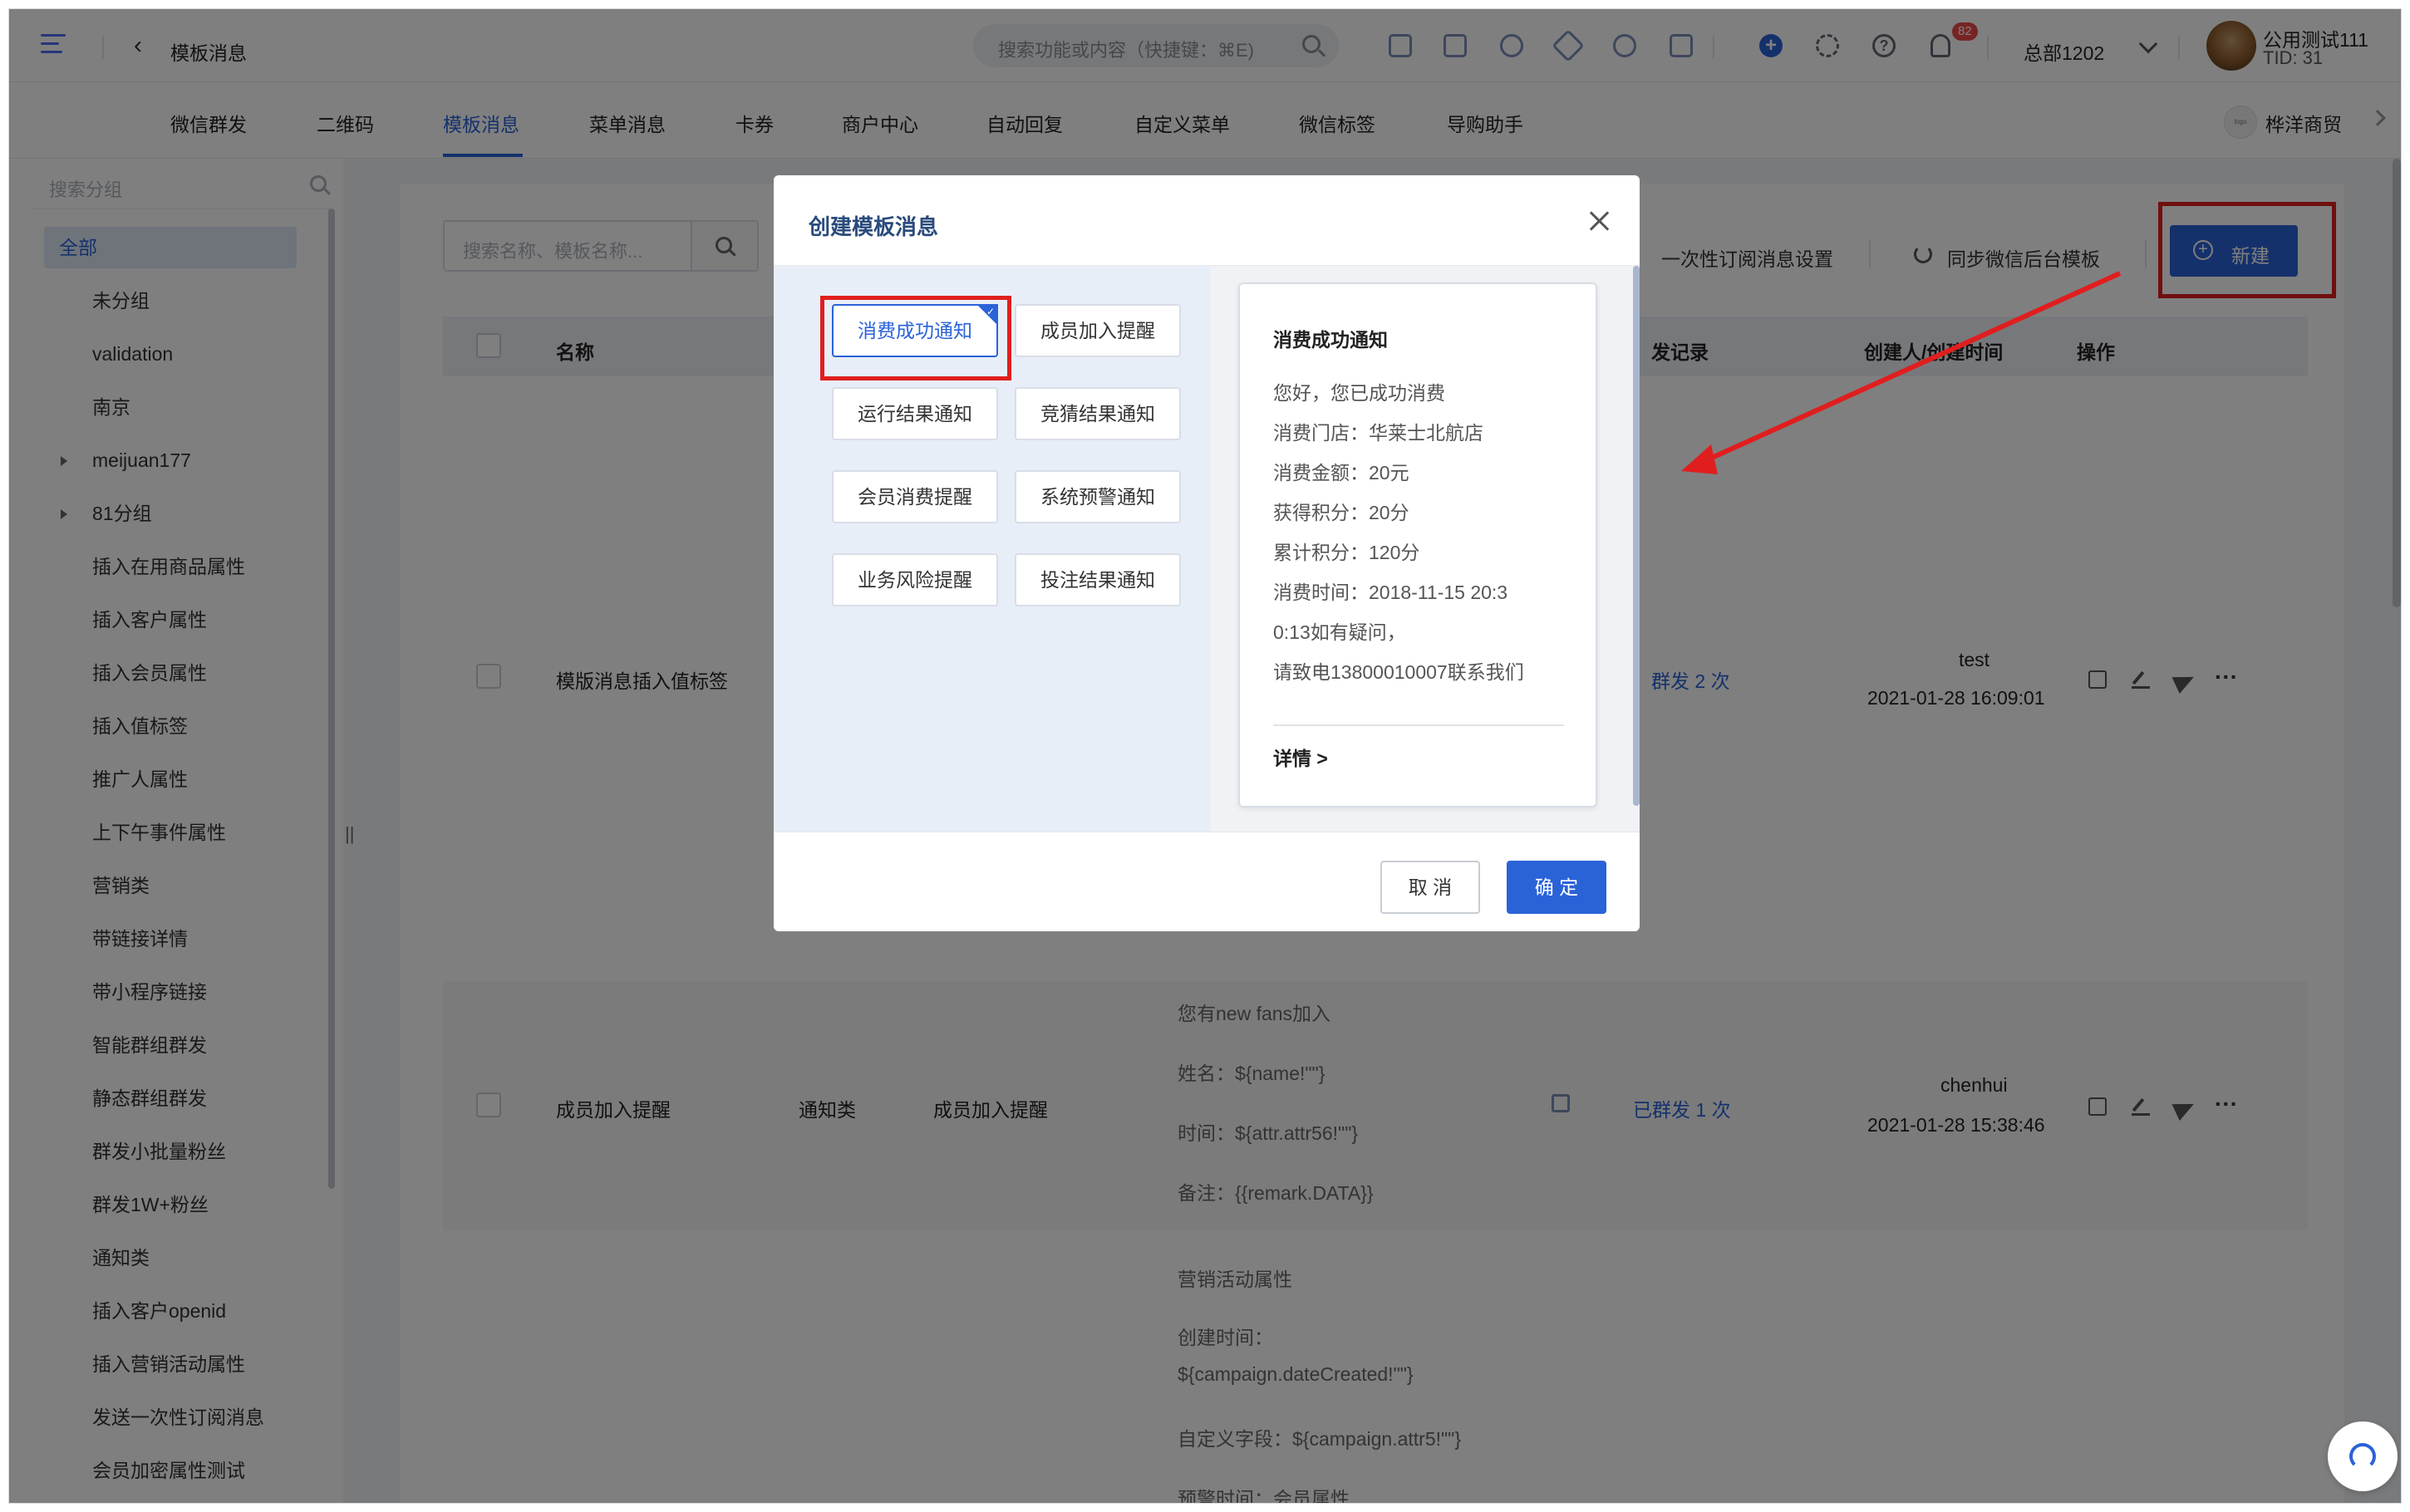  What do you see at coordinates (1098, 579) in the screenshot?
I see `template-option: 投注结果通知` at bounding box center [1098, 579].